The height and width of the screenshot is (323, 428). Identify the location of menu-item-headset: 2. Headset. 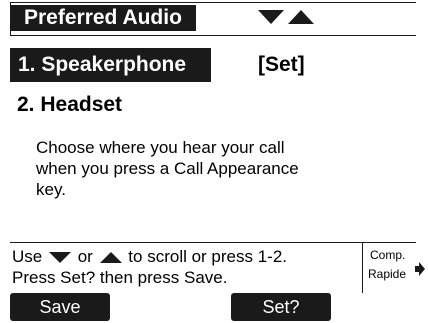
(69, 105).